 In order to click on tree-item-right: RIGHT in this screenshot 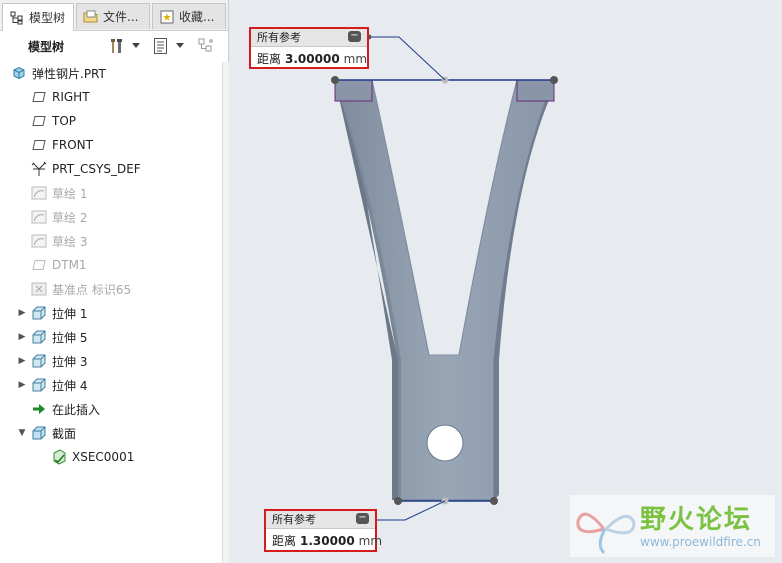, I will do `click(60, 97)`.